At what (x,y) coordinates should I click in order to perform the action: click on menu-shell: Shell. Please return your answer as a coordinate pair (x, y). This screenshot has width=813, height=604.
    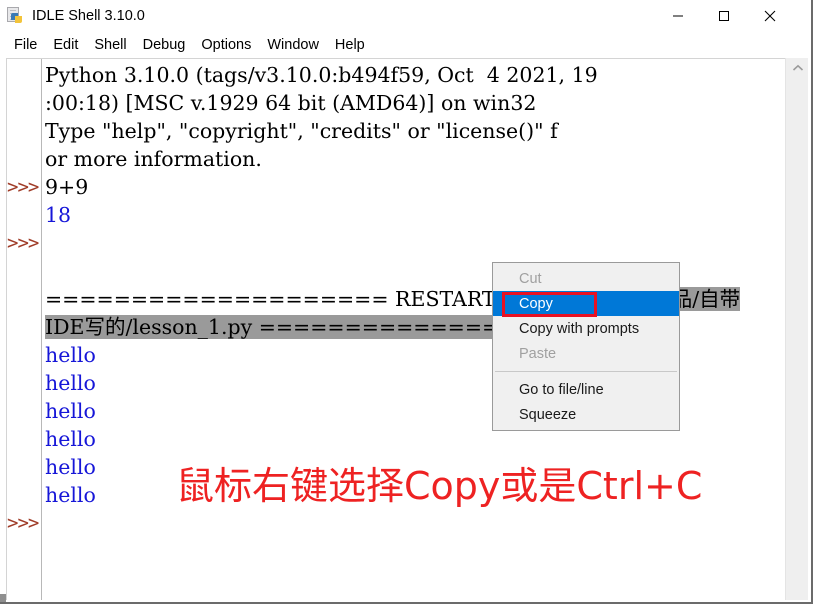
    Looking at the image, I should click on (110, 45).